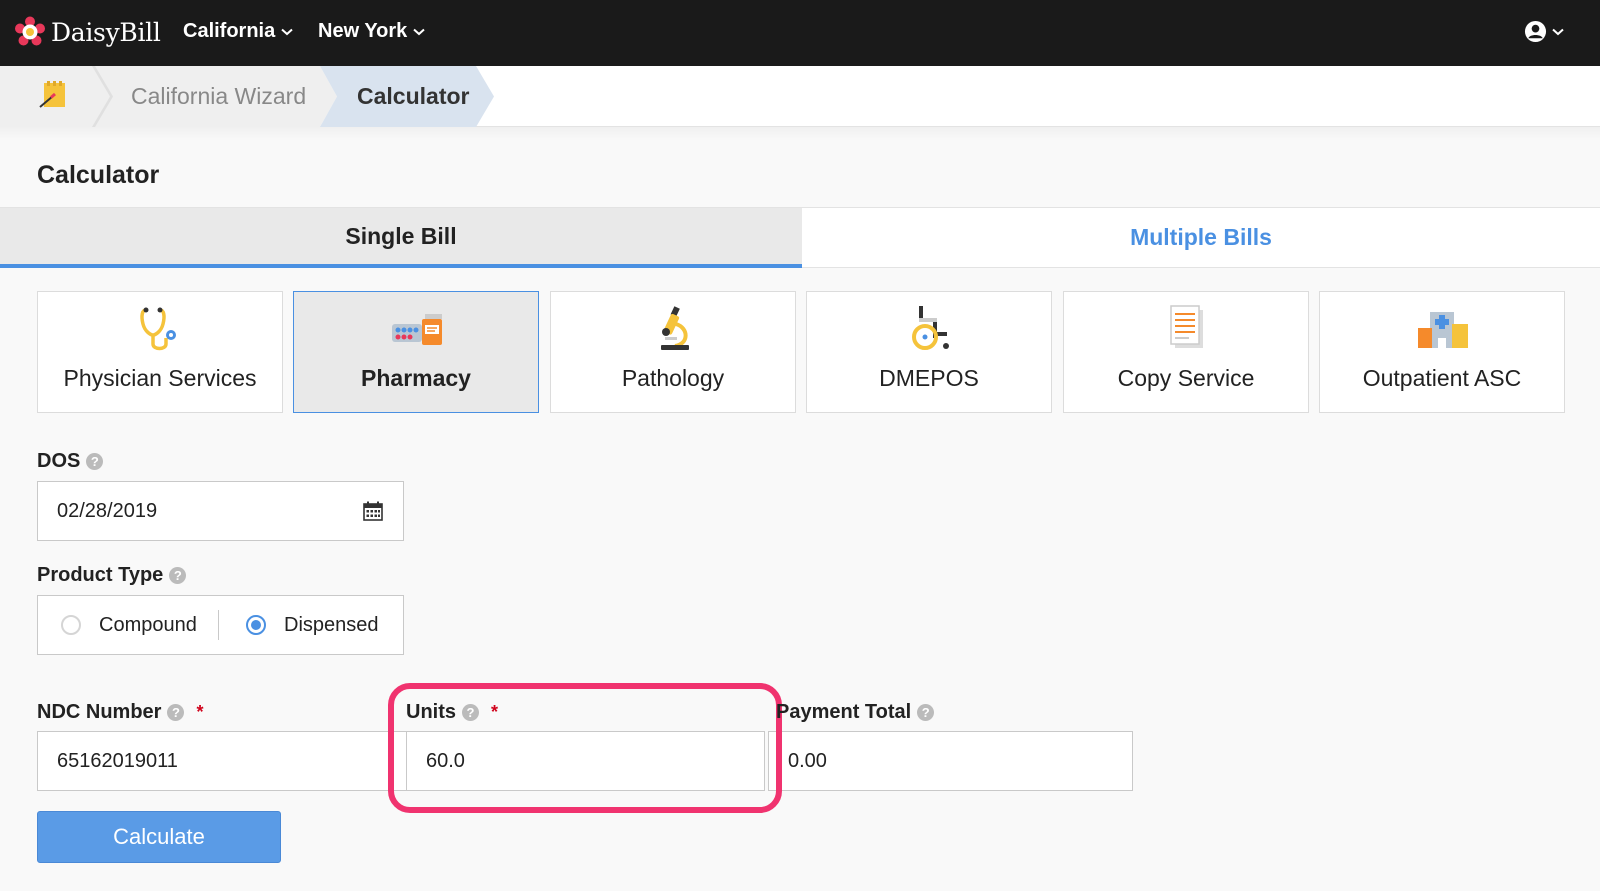  Describe the element at coordinates (1535, 31) in the screenshot. I see `user-circle-icon` at that location.